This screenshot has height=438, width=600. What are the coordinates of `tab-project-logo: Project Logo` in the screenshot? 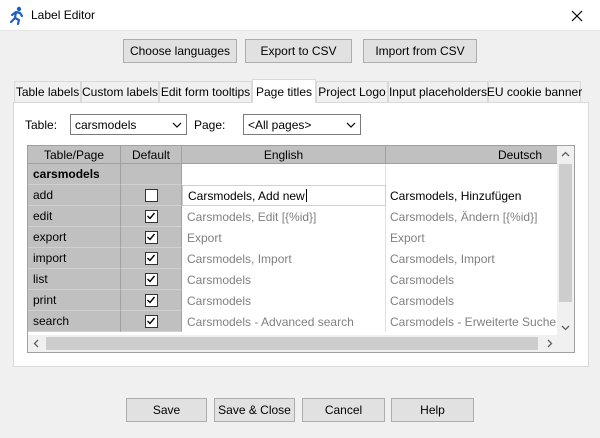 It's located at (352, 91).